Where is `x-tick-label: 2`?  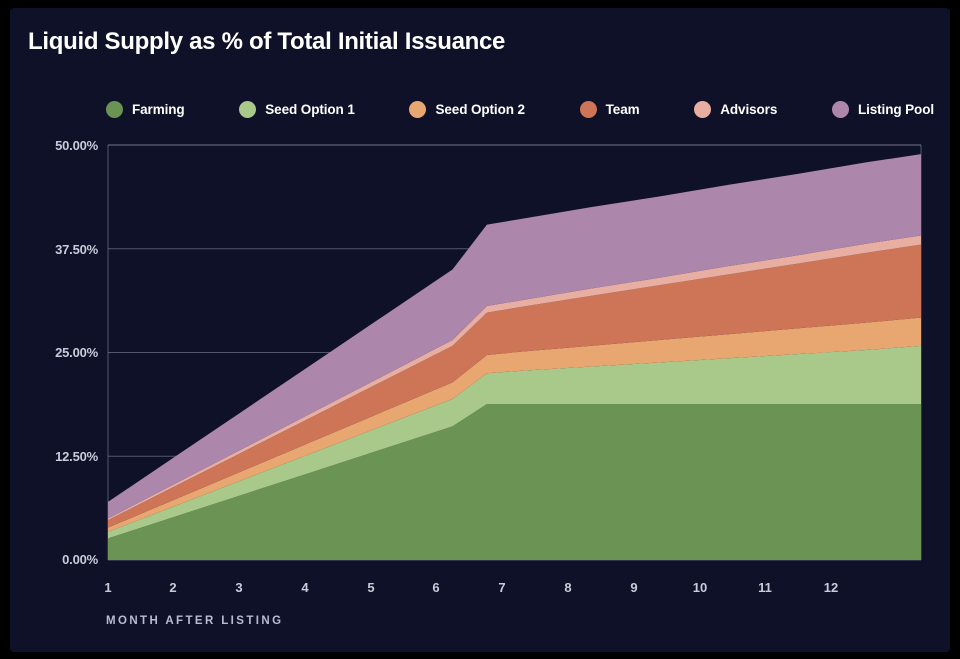
x-tick-label: 2 is located at coordinates (173, 587).